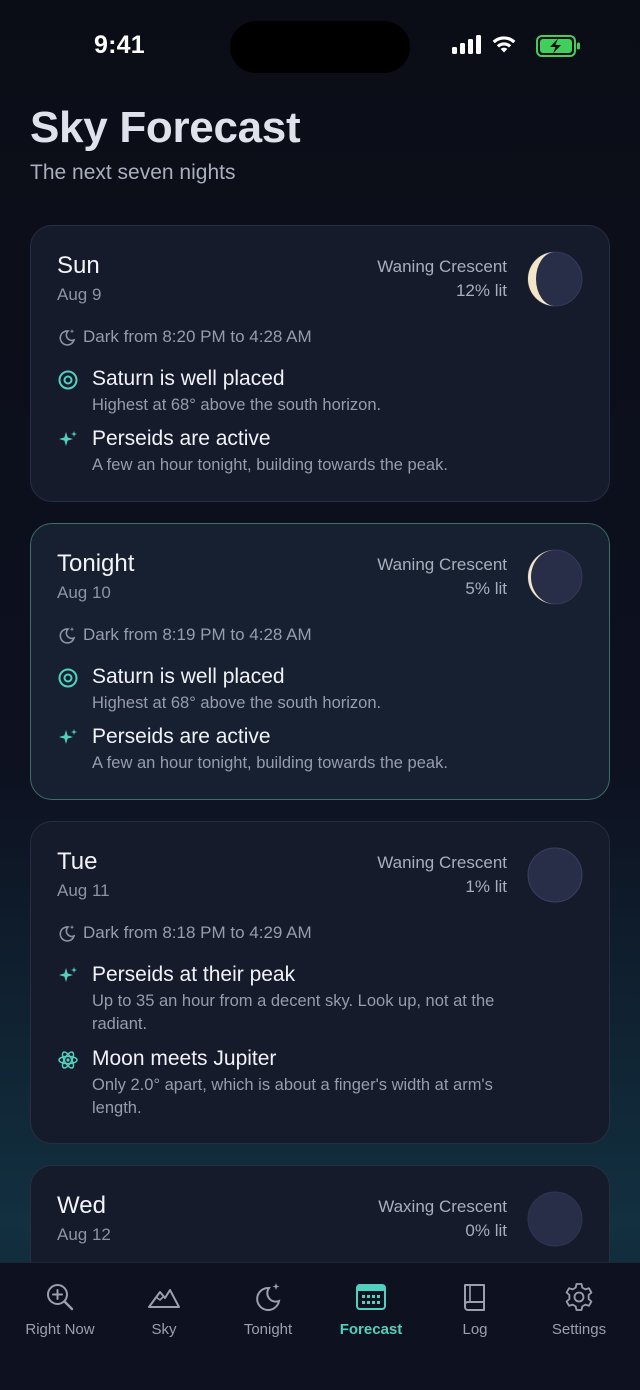 The image size is (640, 1390). I want to click on darkness-text: Dark from 8:19 PM to 4:28 AM, so click(197, 634).